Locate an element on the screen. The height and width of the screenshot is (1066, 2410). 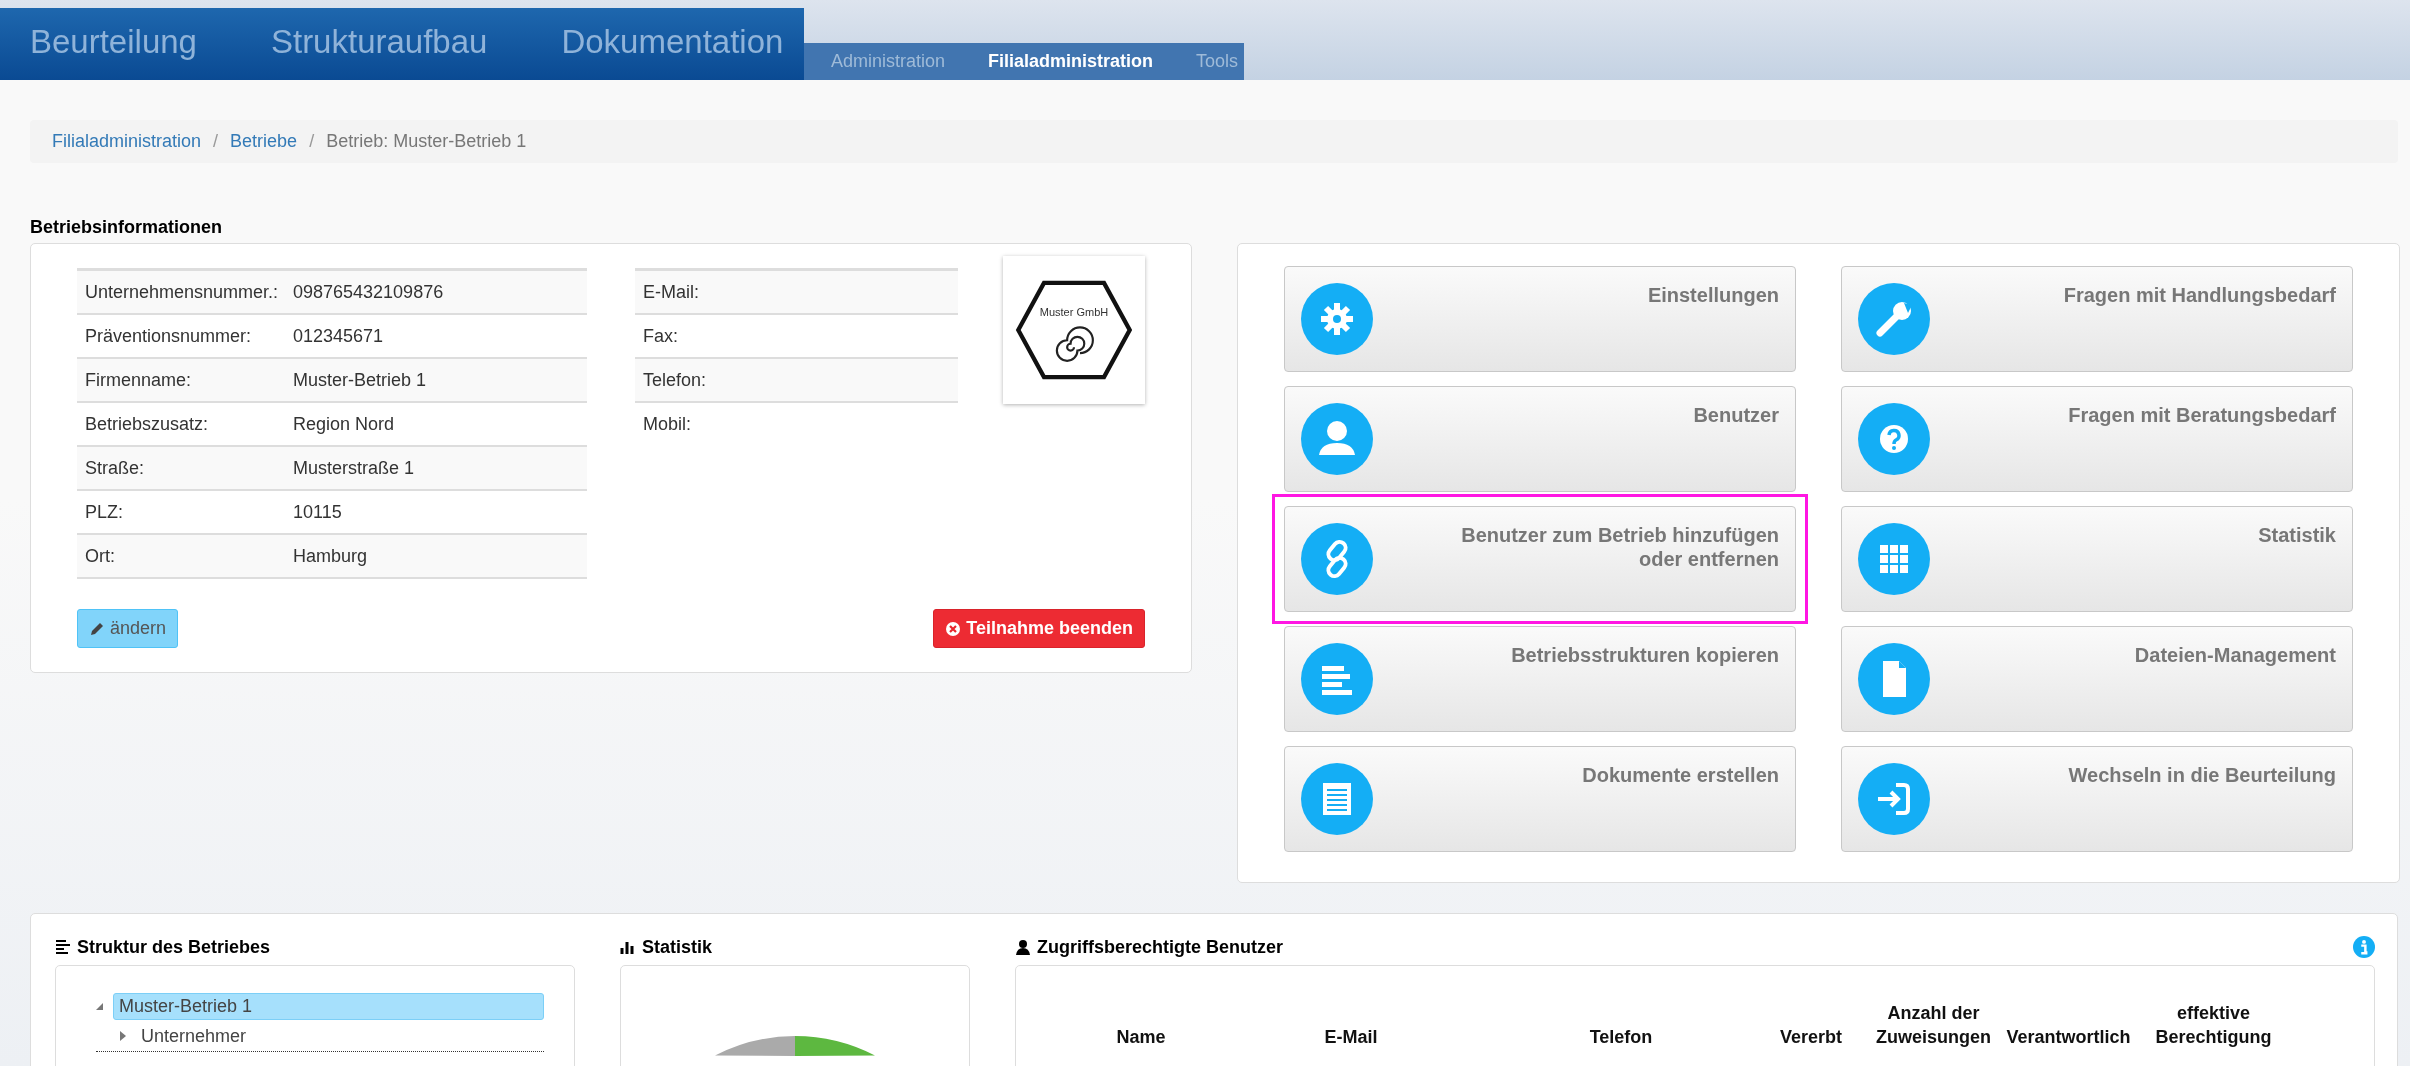
align-left-icon is located at coordinates (63, 947).